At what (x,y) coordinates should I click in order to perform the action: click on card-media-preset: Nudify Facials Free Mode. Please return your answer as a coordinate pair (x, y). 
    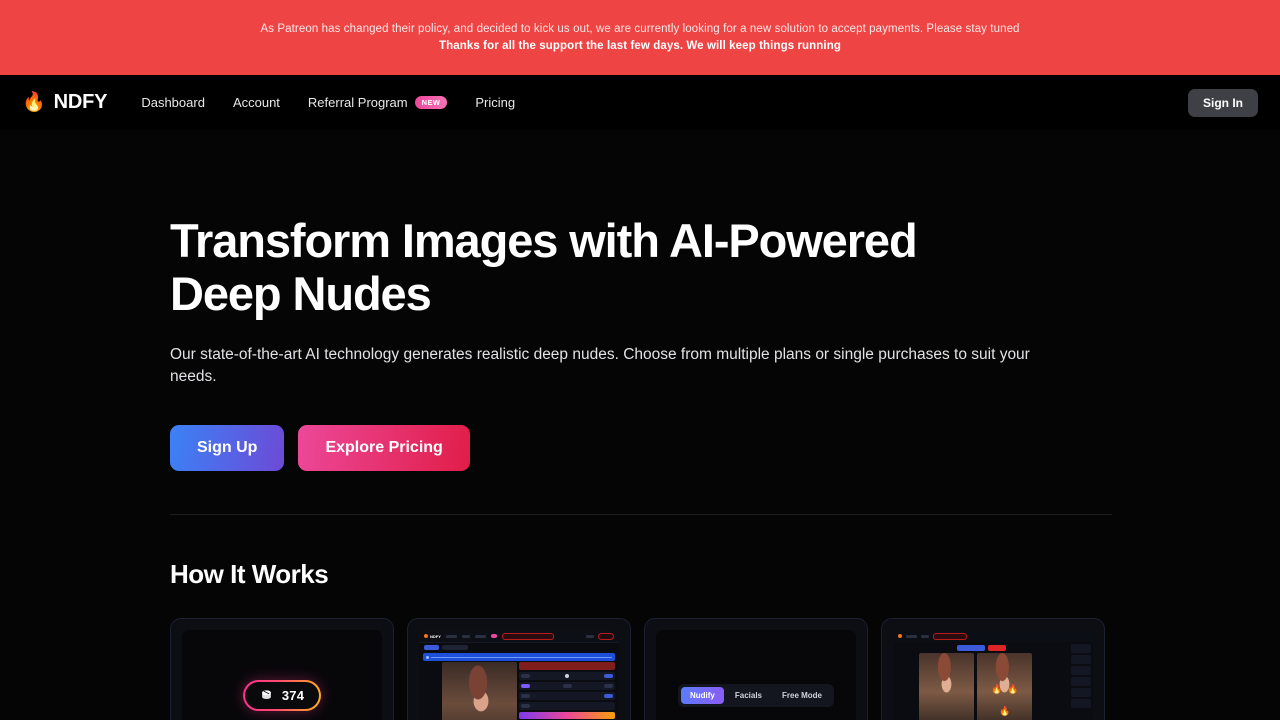
    Looking at the image, I should click on (756, 675).